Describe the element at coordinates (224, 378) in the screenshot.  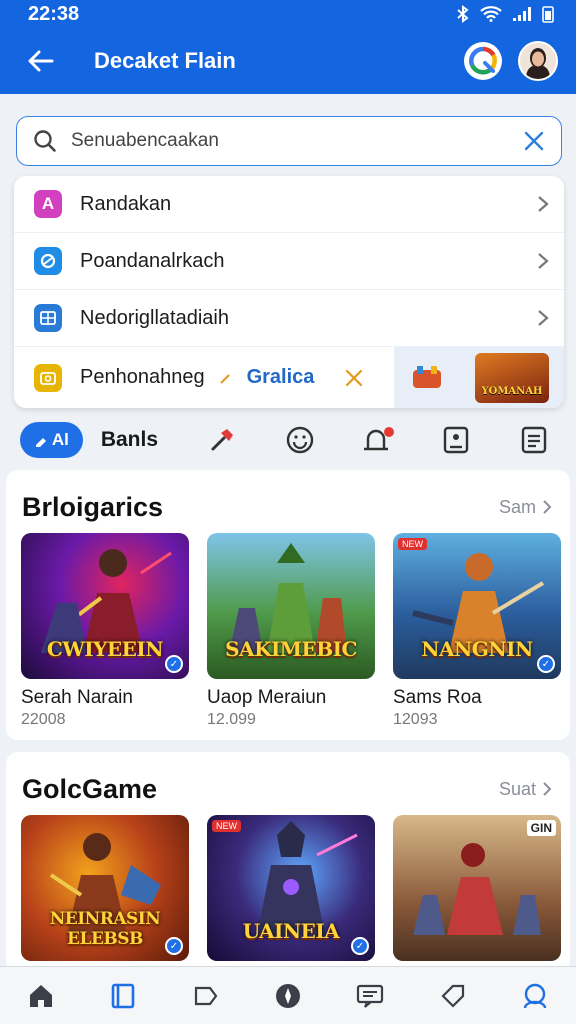
I see `pencil-icon` at that location.